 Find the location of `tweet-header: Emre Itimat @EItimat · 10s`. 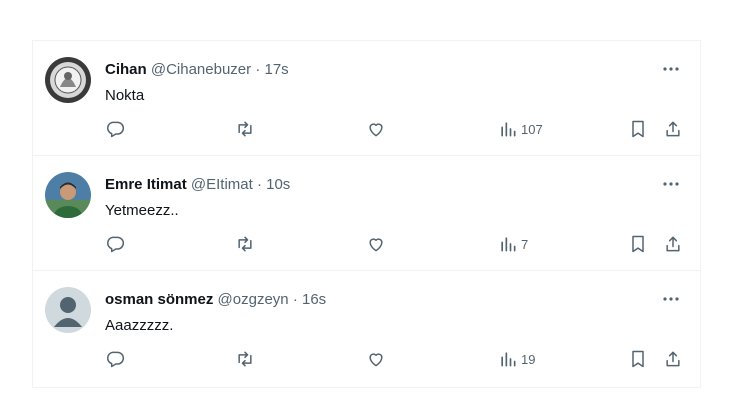

tweet-header: Emre Itimat @EItimat · 10s is located at coordinates (197, 185).